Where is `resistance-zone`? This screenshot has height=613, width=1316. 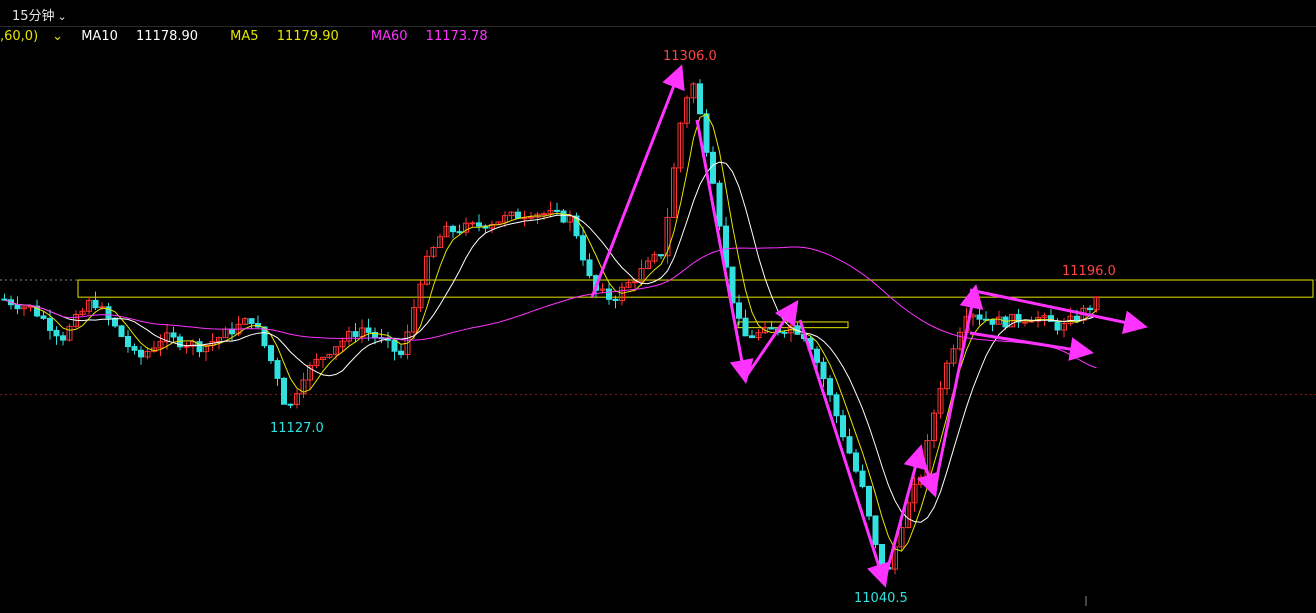 resistance-zone is located at coordinates (695, 288).